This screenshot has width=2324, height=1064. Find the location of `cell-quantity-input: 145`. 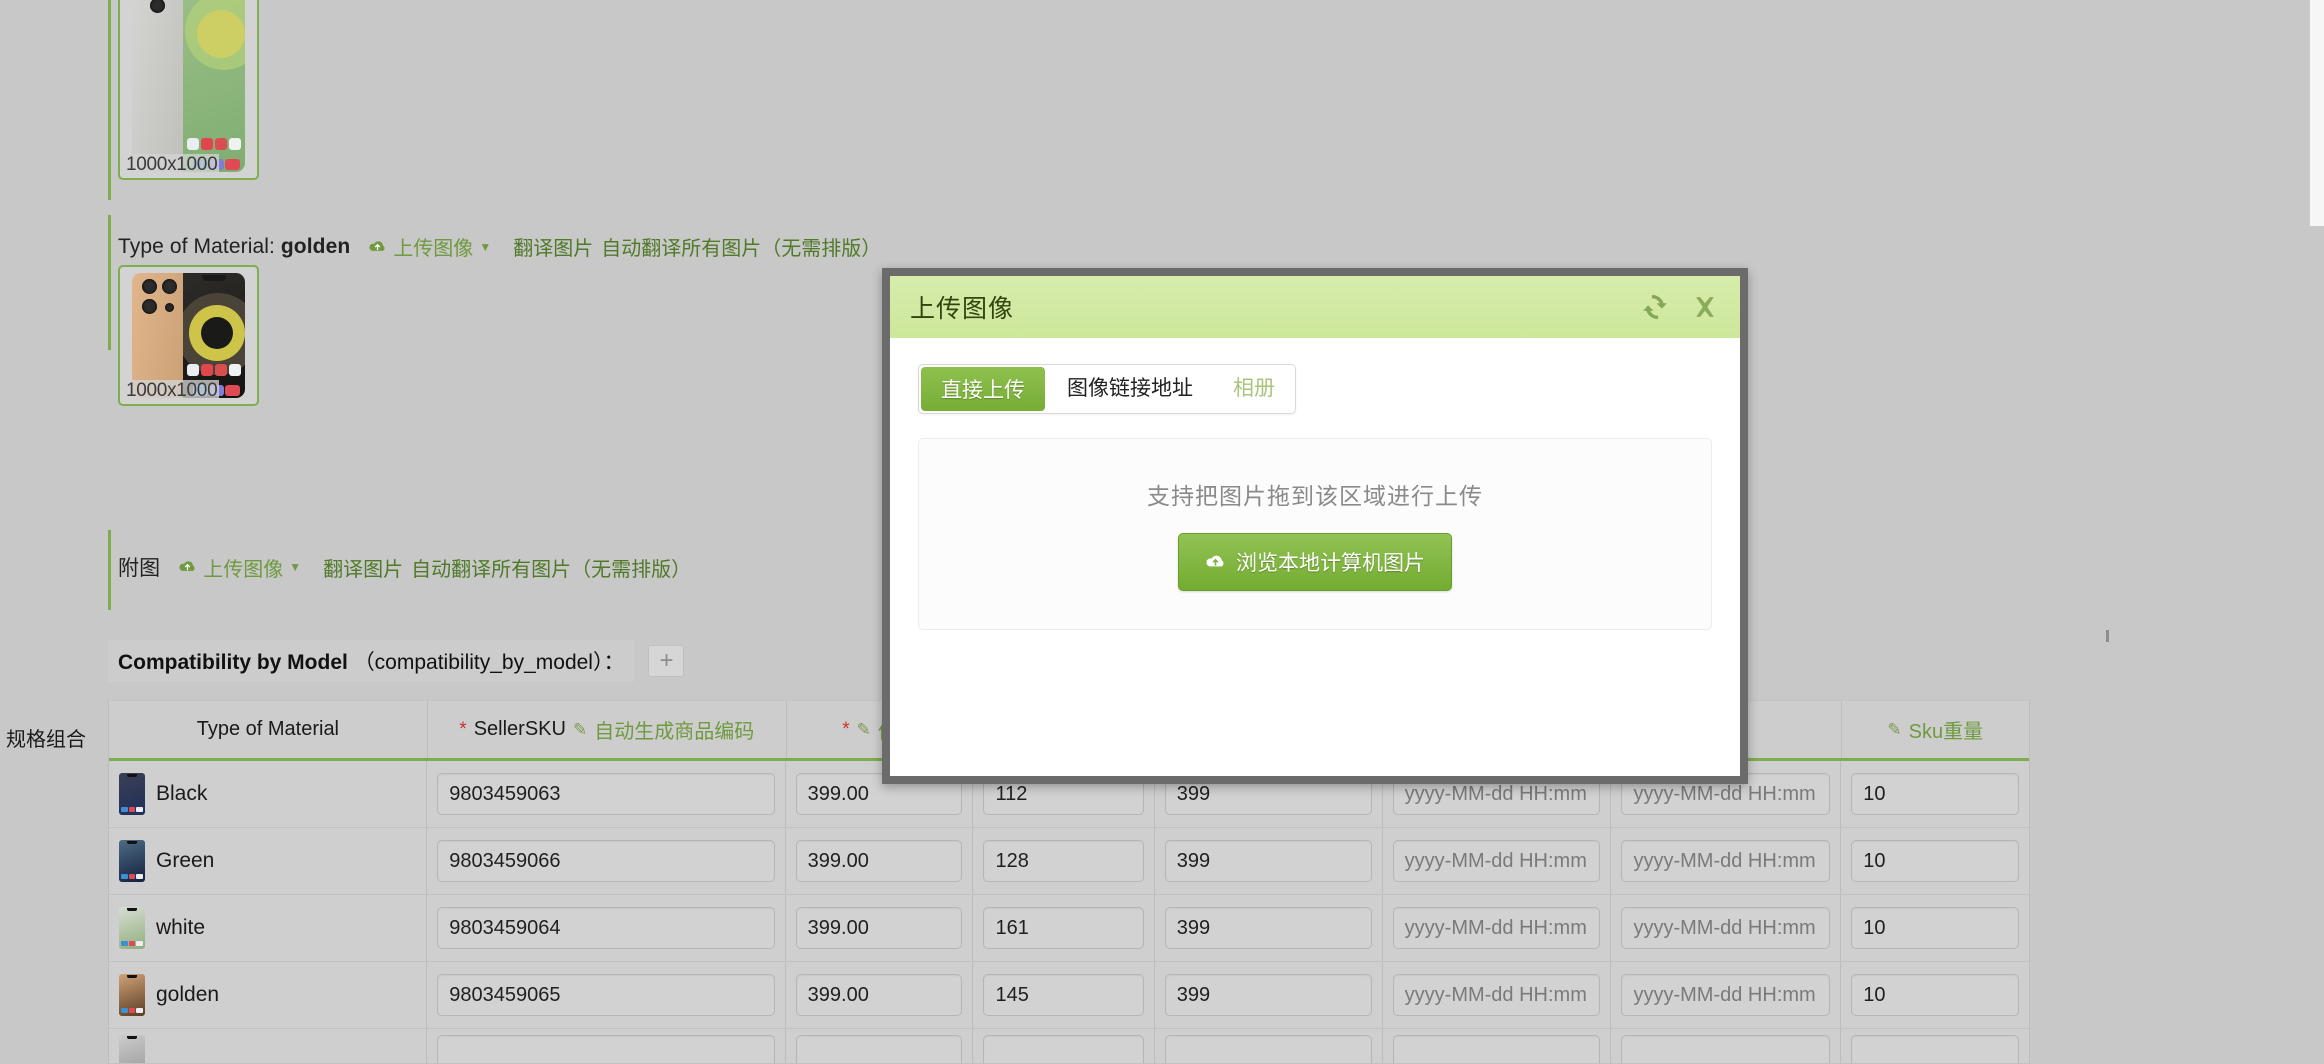

cell-quantity-input: 145 is located at coordinates (1063, 995).